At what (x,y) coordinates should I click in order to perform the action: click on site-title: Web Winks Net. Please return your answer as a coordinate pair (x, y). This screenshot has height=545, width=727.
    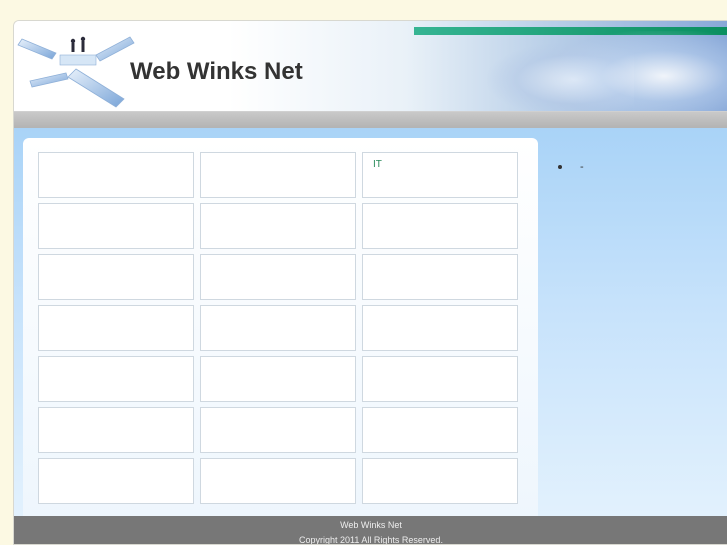
    Looking at the image, I should click on (216, 72).